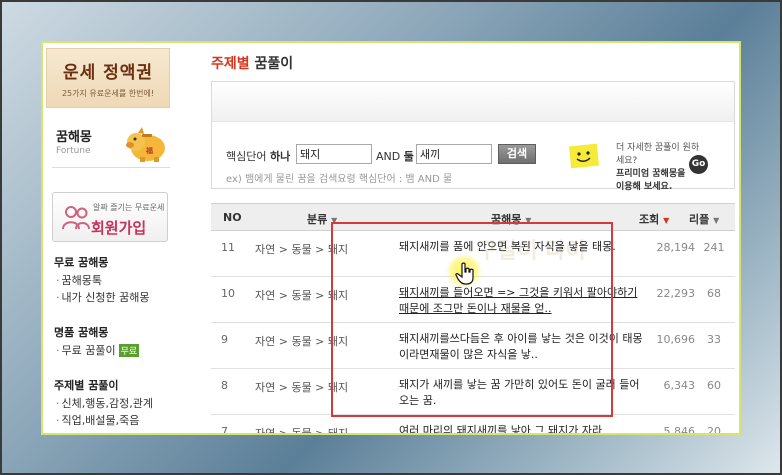  I want to click on keyword1-label-bold: 하나, so click(280, 156).